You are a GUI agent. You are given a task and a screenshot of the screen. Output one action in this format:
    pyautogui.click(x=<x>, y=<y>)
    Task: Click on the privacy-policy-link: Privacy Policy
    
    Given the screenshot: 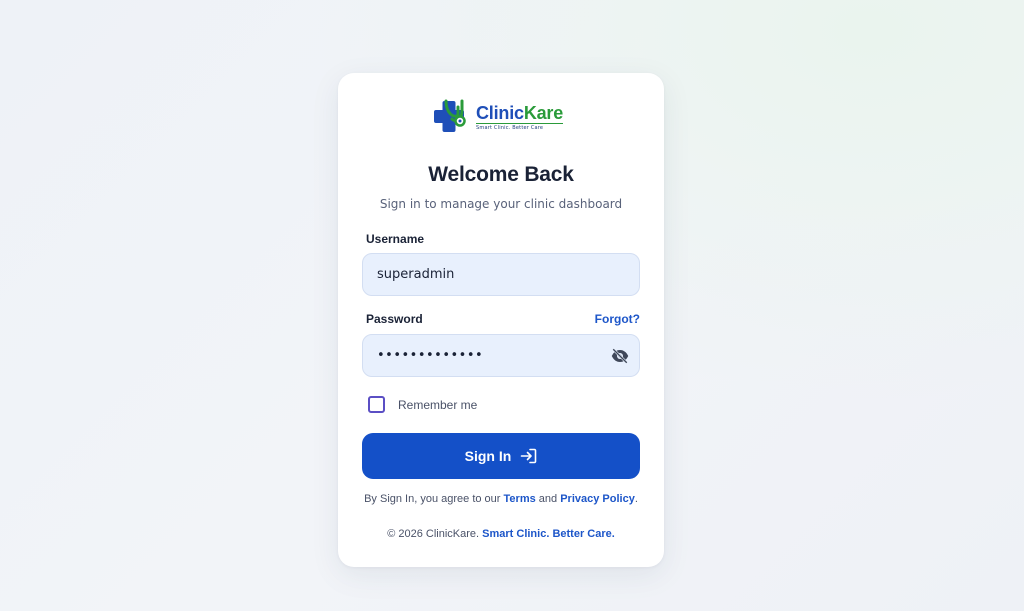 What is the action you would take?
    pyautogui.click(x=597, y=499)
    